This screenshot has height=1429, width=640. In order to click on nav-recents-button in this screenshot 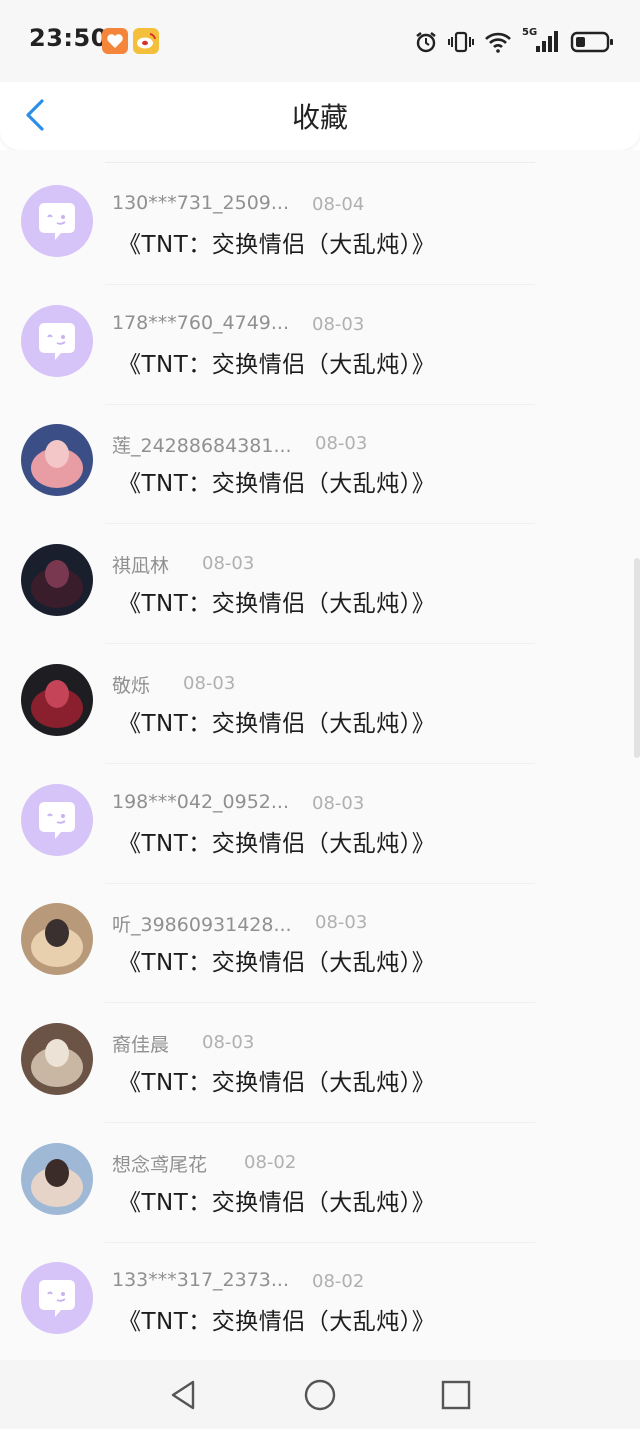, I will do `click(456, 1395)`.